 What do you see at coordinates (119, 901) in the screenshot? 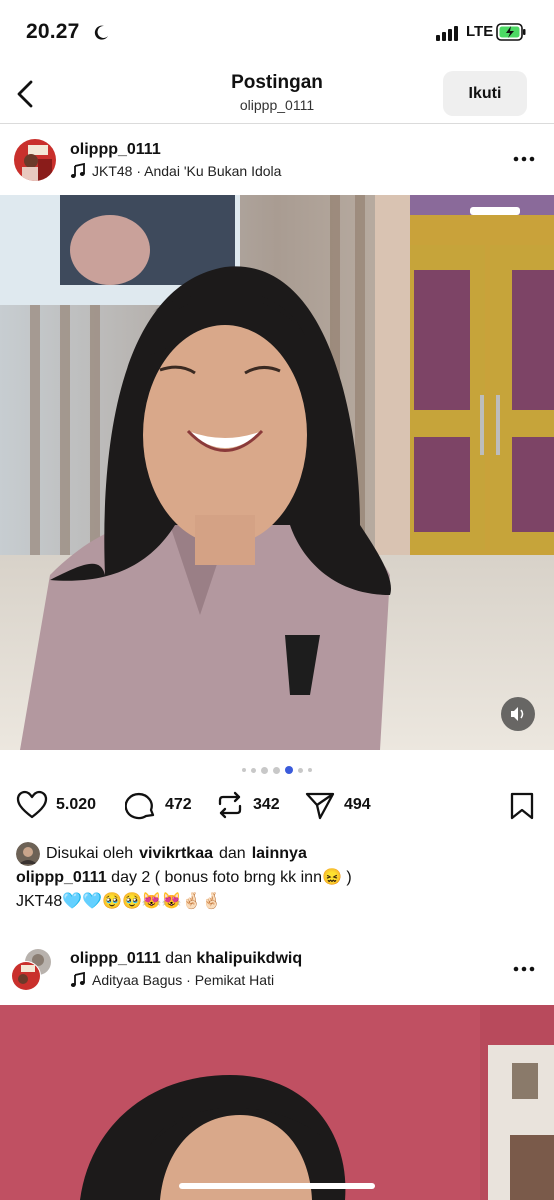
I see `caption-line2: JKT48🩵🩵🥹🥹😻😻🤞🏻🤞🏻` at bounding box center [119, 901].